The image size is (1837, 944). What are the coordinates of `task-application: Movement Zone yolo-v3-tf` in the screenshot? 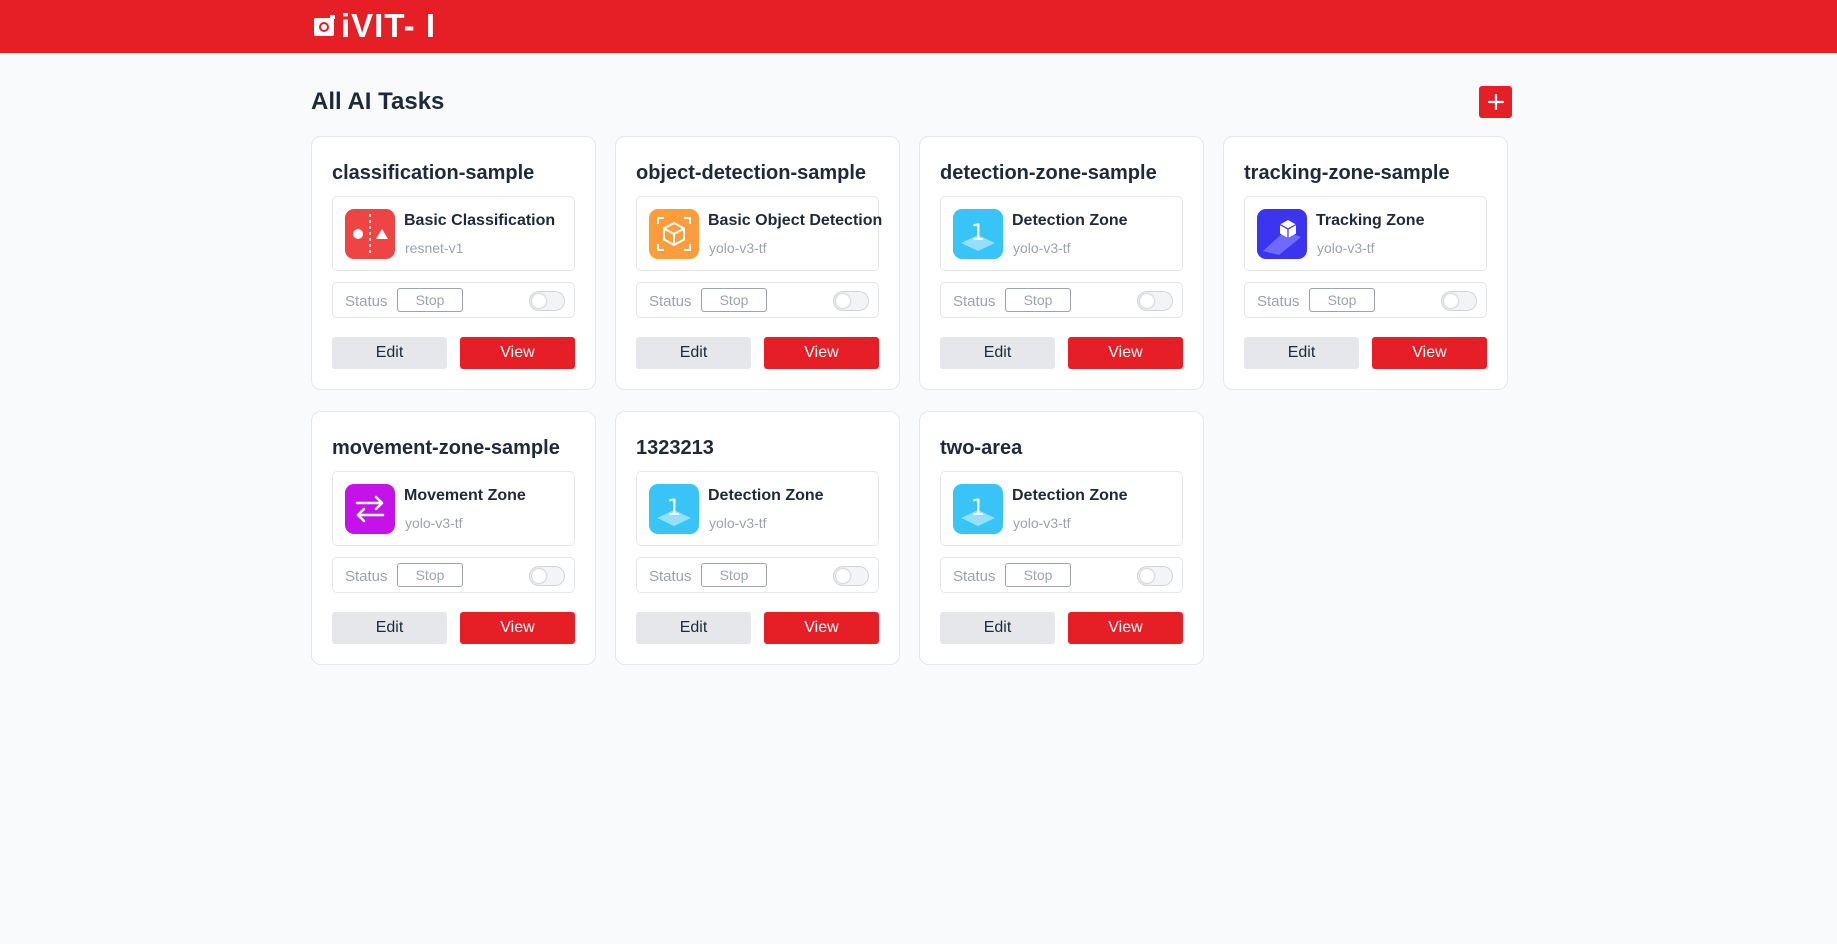 It's located at (453, 508).